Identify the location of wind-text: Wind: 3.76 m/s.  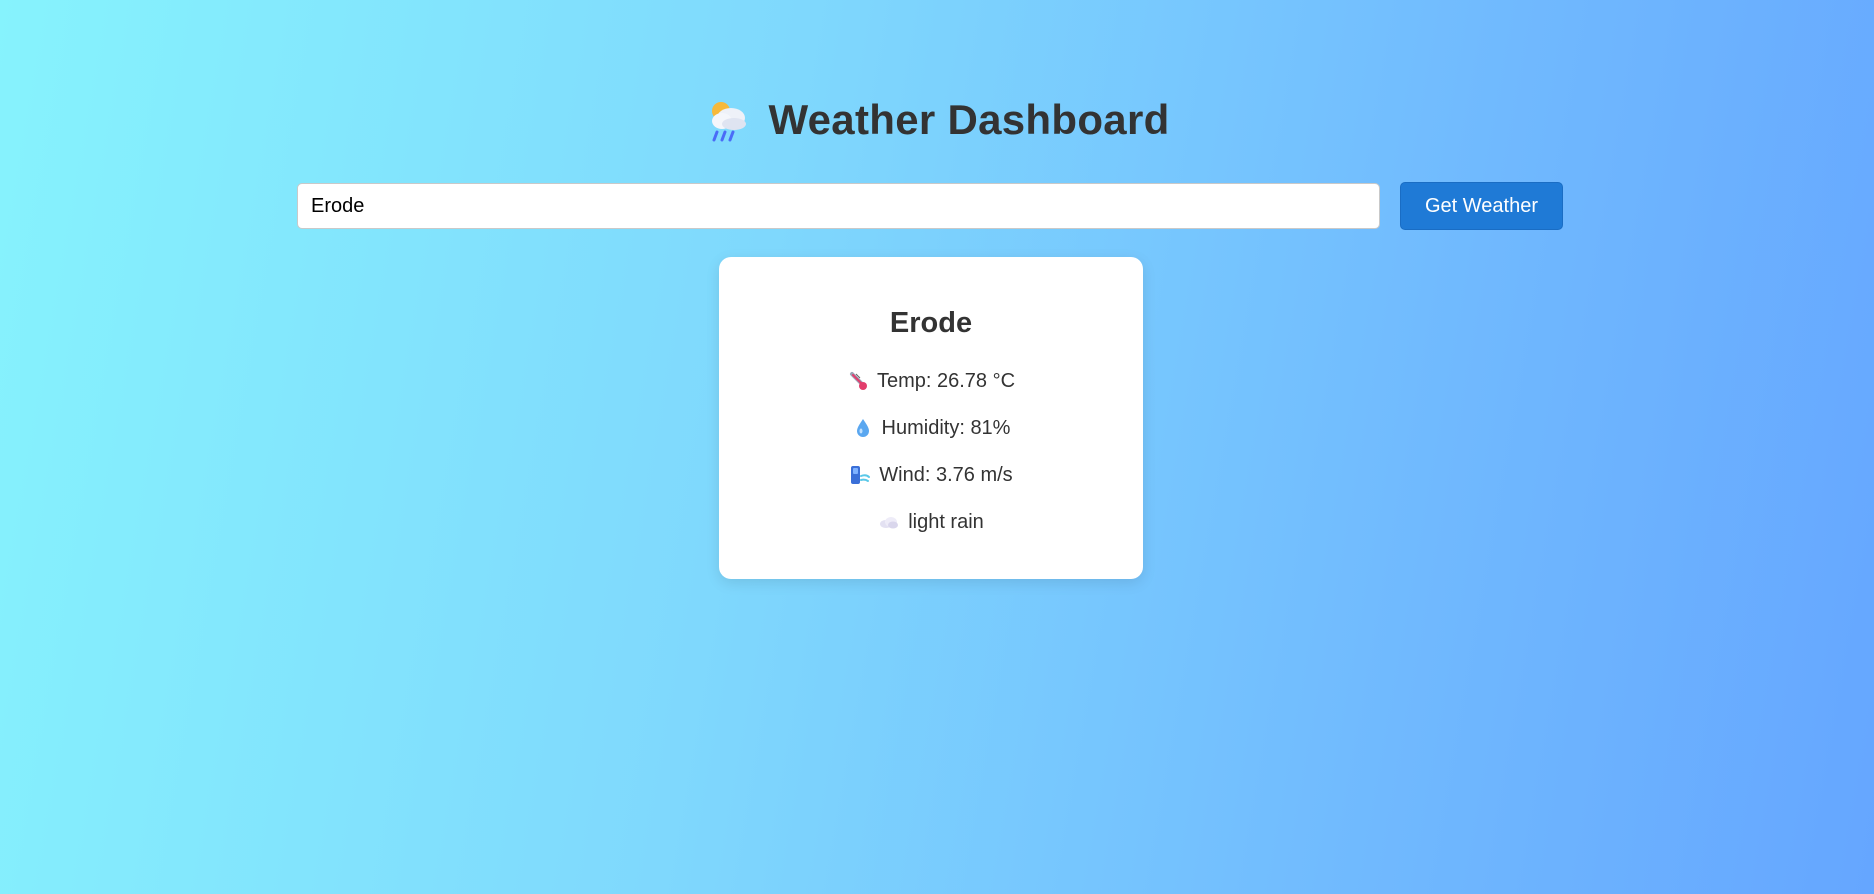
(946, 474).